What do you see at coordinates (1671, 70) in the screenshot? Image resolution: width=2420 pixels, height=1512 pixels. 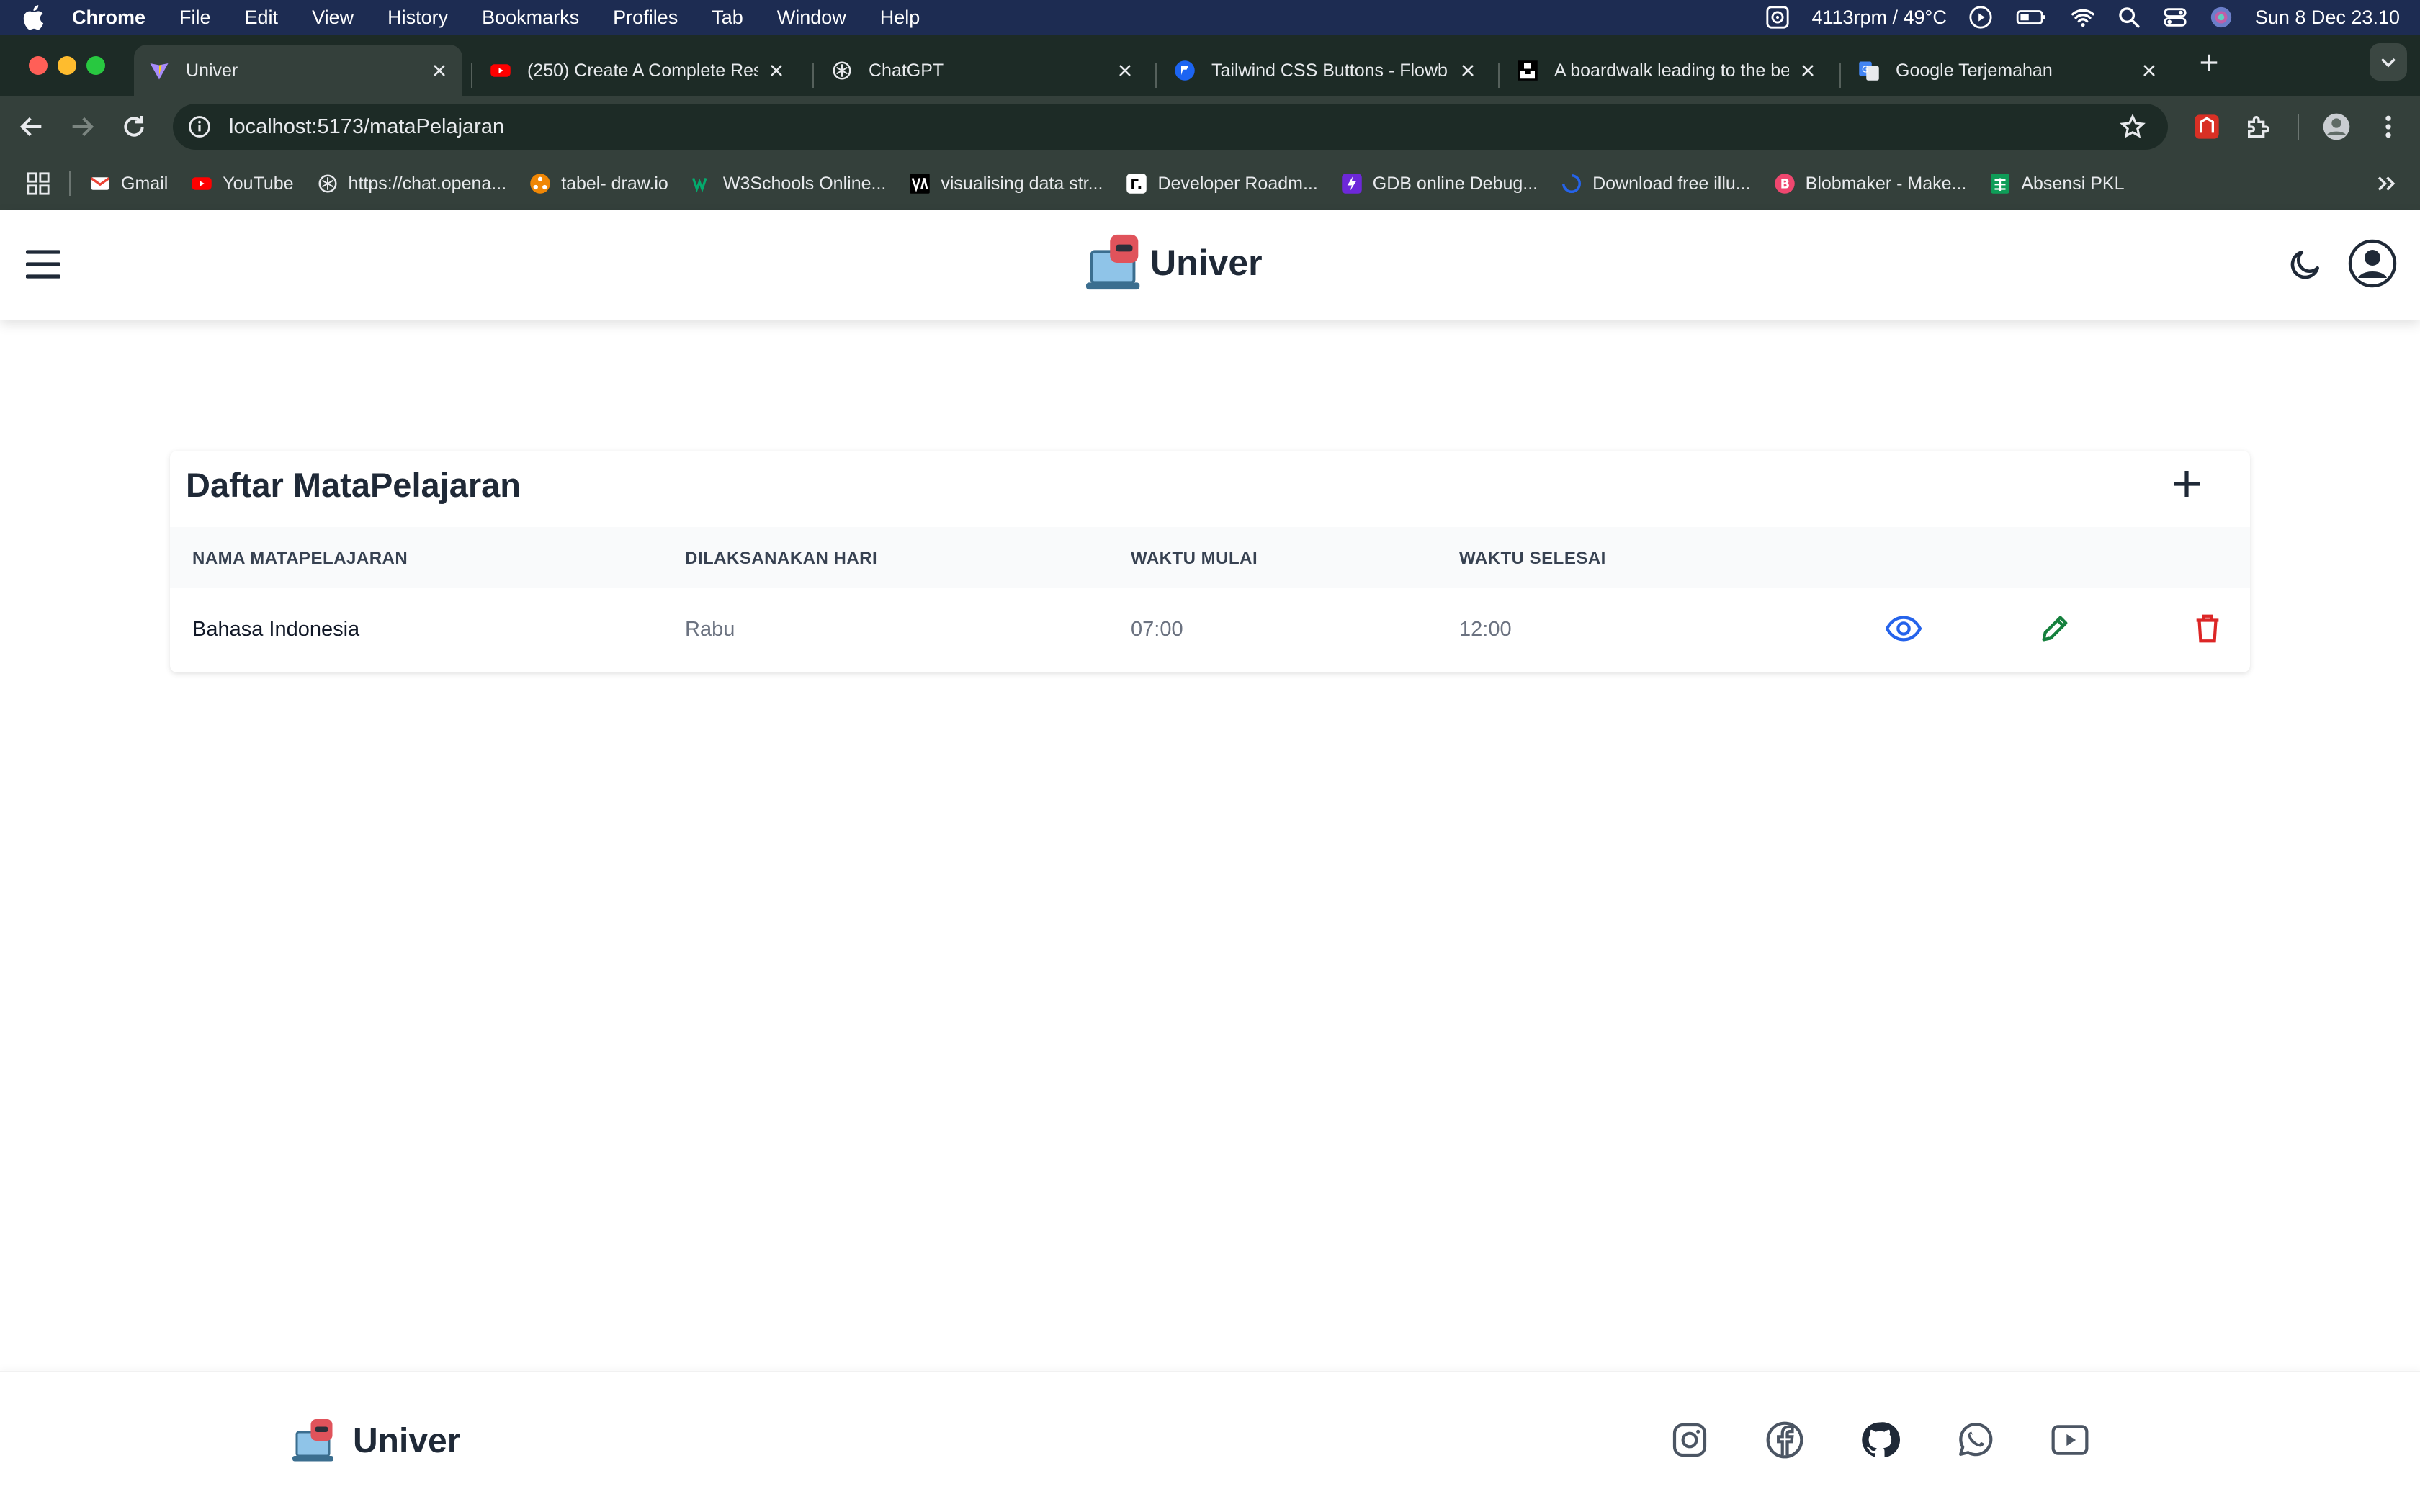 I see `tab-title: A boardwalk leading to the be` at bounding box center [1671, 70].